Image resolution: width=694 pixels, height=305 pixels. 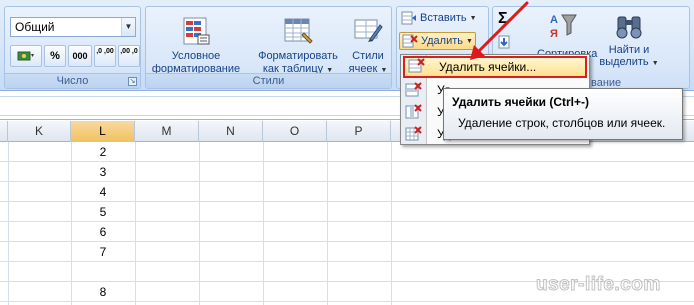 What do you see at coordinates (554, 20) in the screenshot?
I see `svg-text: А` at bounding box center [554, 20].